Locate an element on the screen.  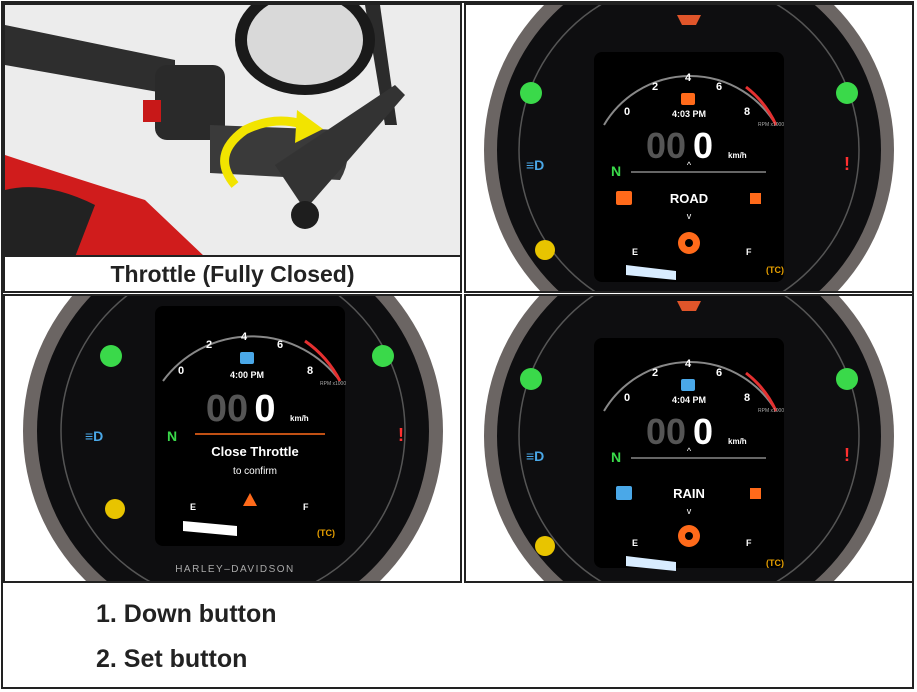
clock: 4:00 PM is located at coordinates (247, 375).